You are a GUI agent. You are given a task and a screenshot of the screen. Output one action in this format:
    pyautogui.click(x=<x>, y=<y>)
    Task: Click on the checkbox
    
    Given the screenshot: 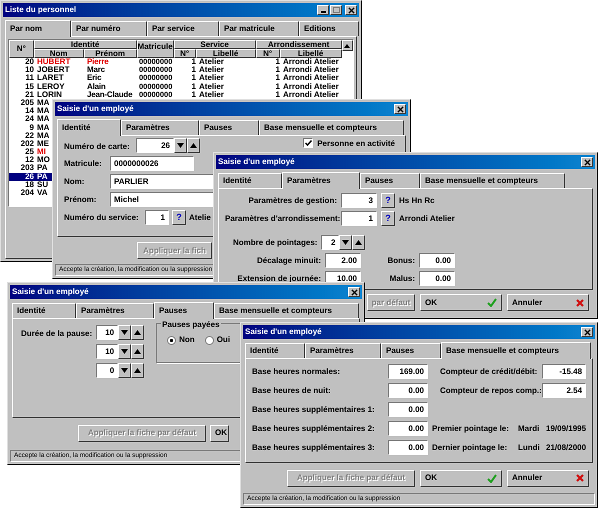 What is the action you would take?
    pyautogui.click(x=308, y=143)
    